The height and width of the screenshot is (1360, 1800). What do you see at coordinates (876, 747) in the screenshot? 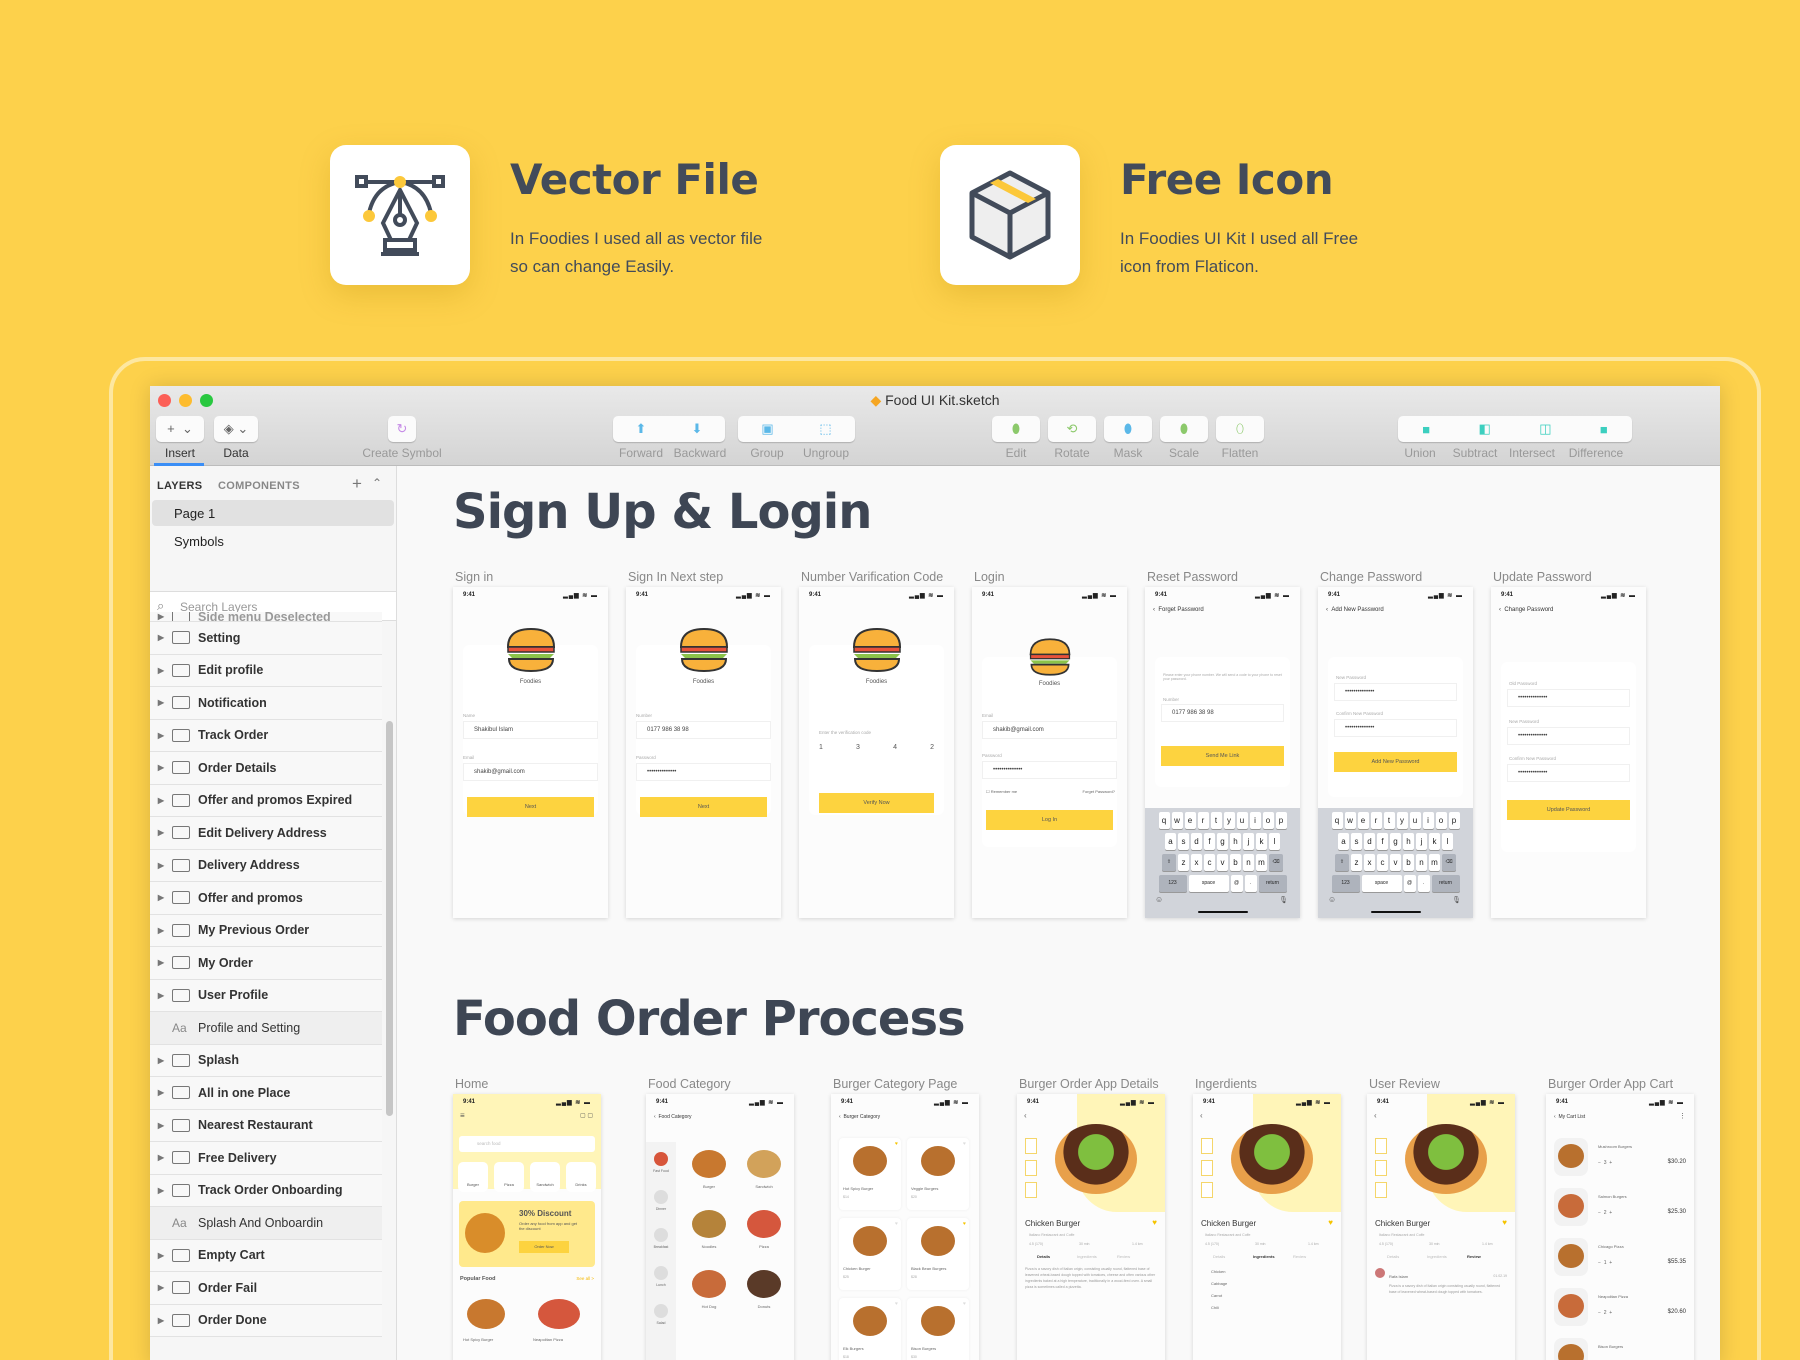
I see `code-inputs: 1 3 4 2` at bounding box center [876, 747].